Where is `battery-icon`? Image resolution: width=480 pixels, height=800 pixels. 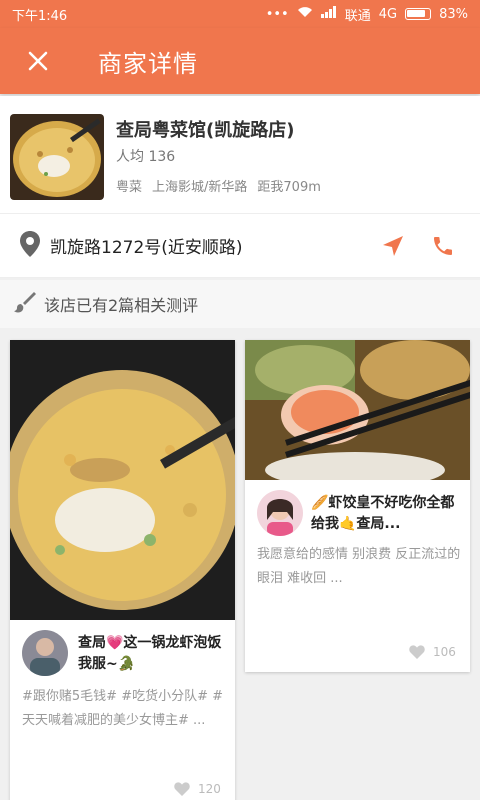
battery-icon is located at coordinates (418, 14).